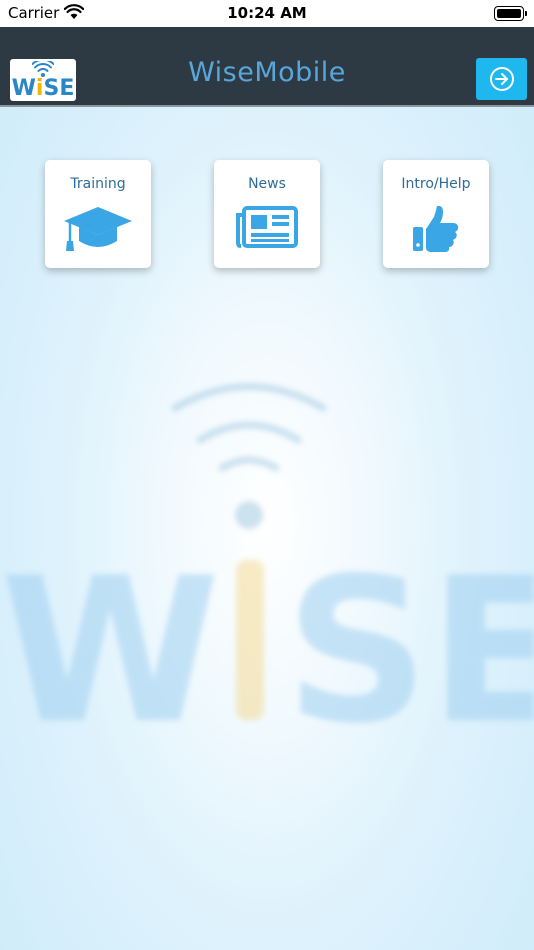 This screenshot has width=534, height=950. I want to click on battery-icon, so click(510, 13).